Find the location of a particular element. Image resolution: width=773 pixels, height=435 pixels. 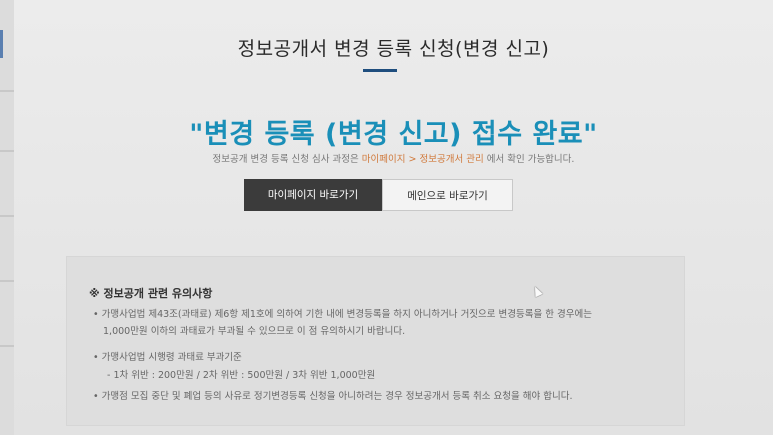

left-window-edge is located at coordinates (7, 217).